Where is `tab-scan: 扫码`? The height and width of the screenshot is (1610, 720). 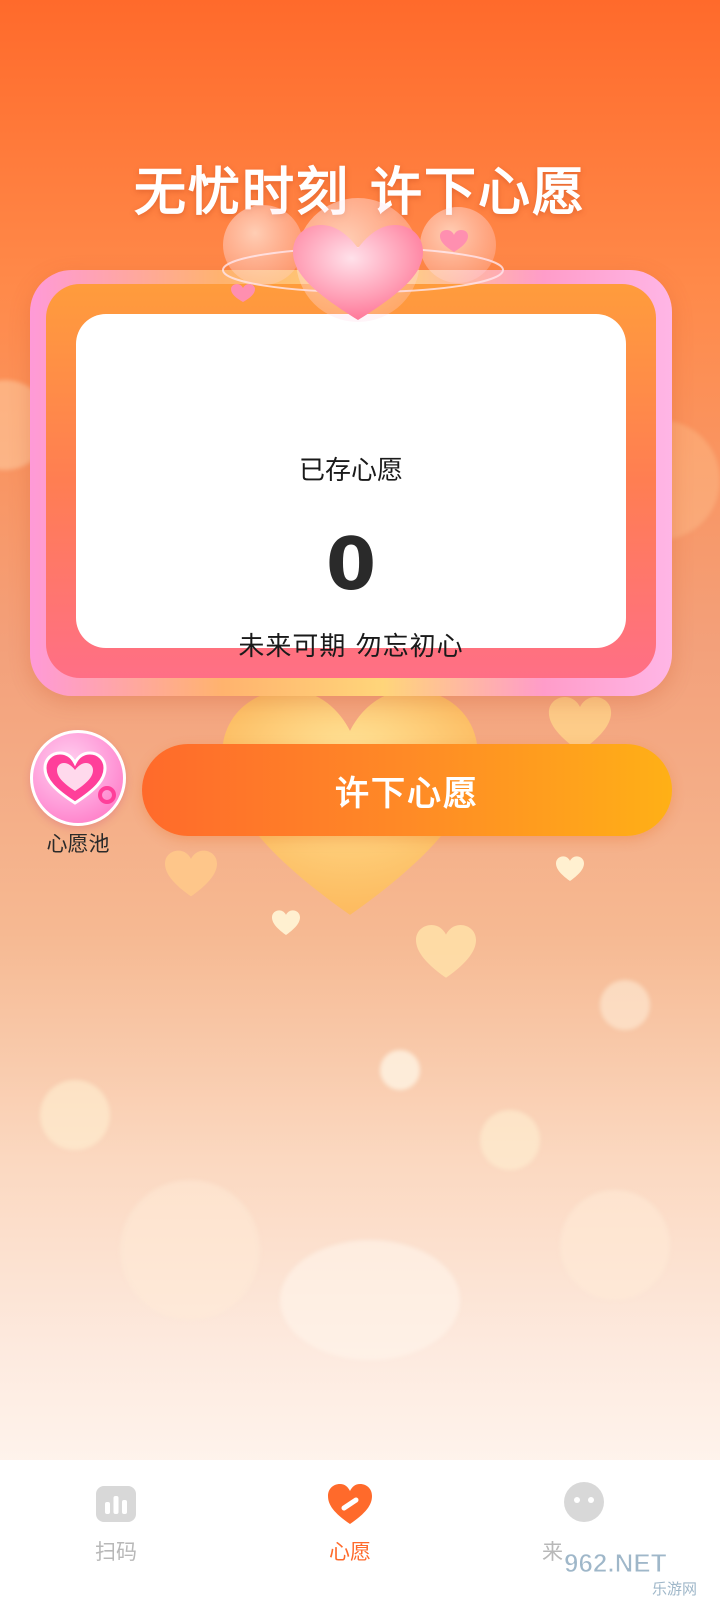 tab-scan: 扫码 is located at coordinates (116, 1535).